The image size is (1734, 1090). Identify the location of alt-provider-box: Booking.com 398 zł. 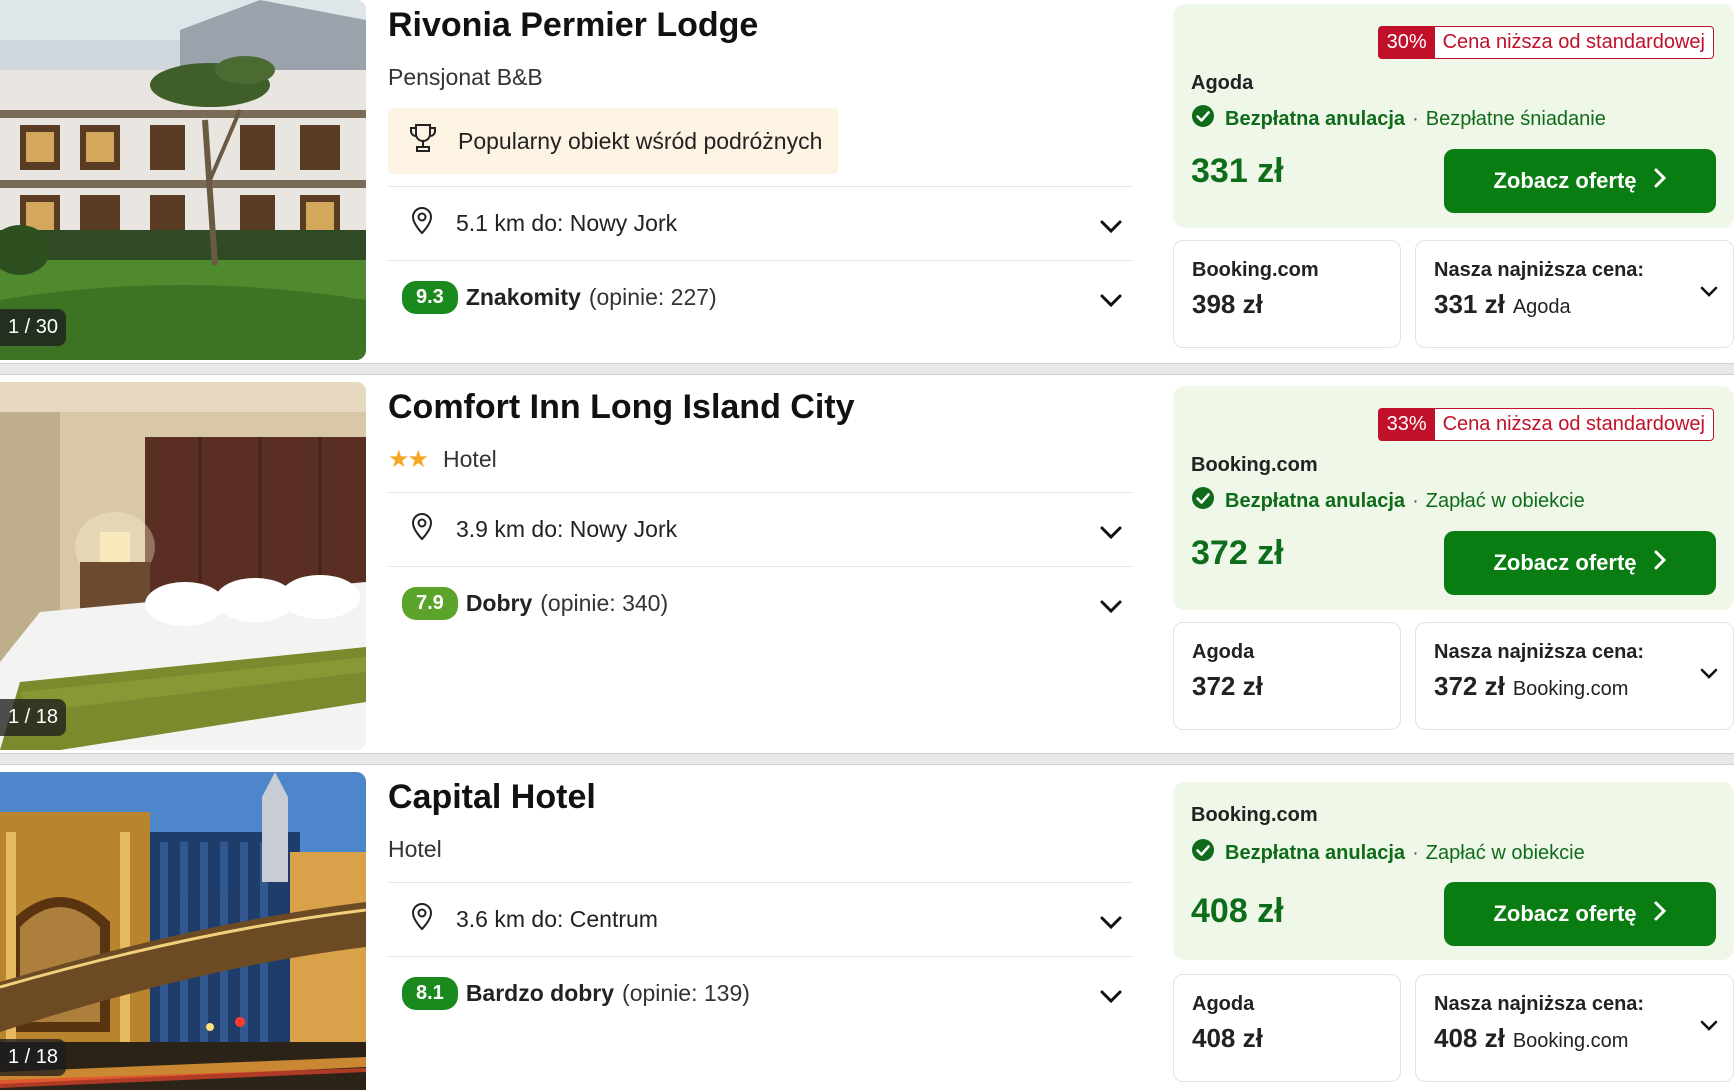
(1287, 294).